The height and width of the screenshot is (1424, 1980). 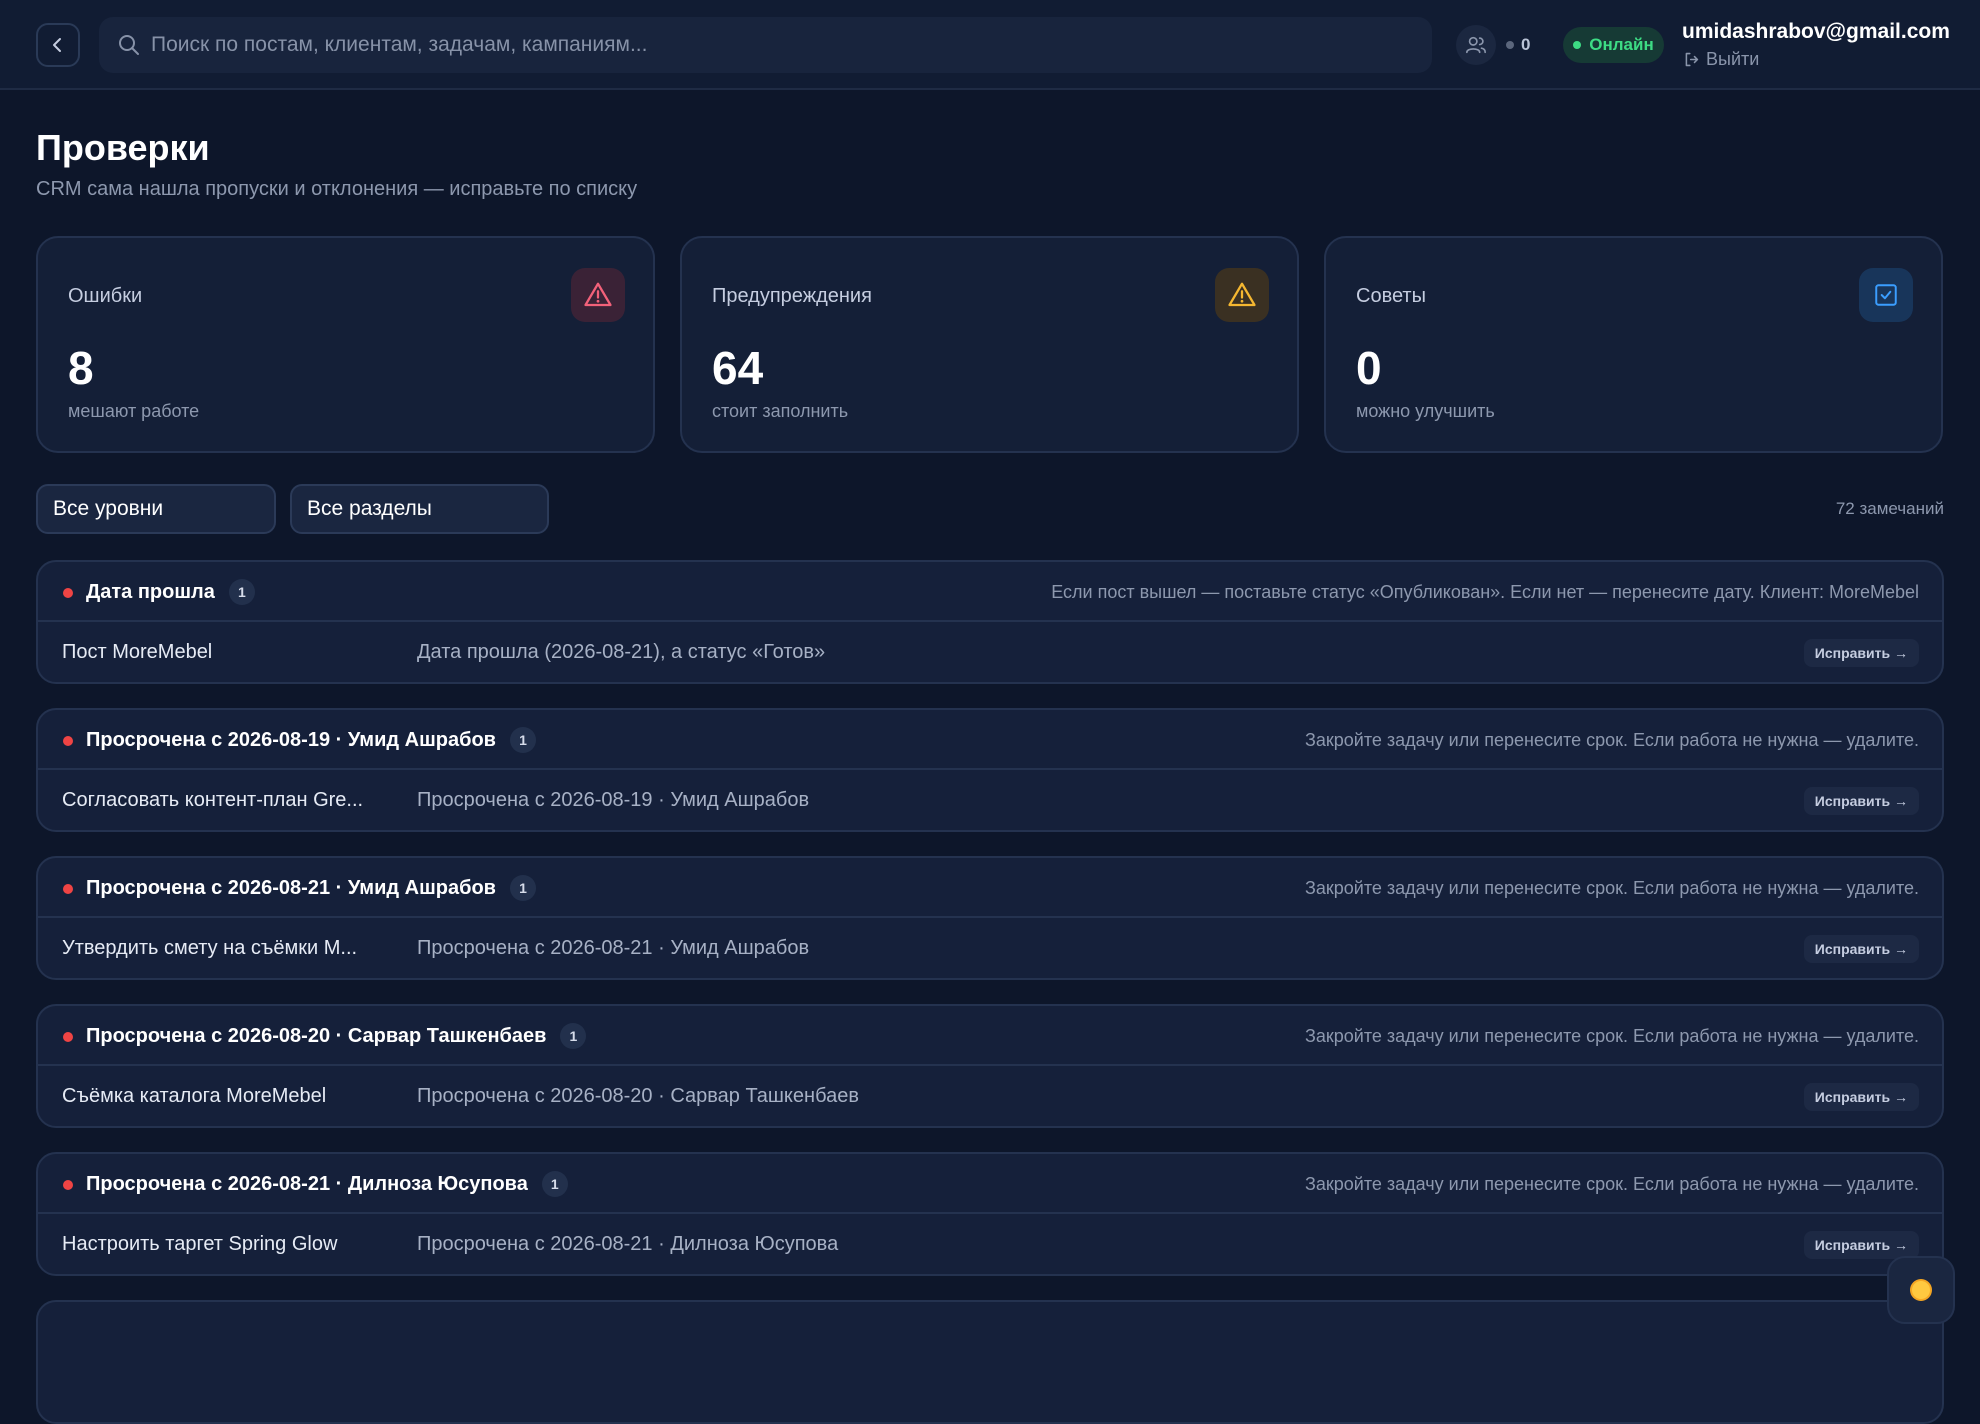 I want to click on online-status-badge: Онлайн, so click(x=1613, y=45).